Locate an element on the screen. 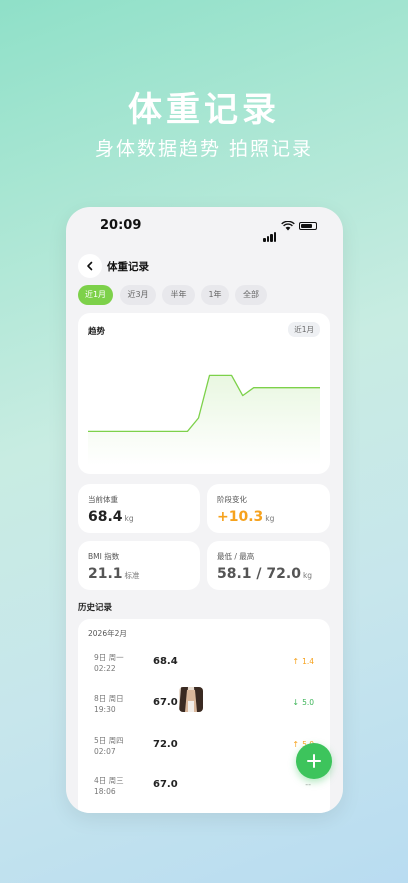  row-date: 5日 周四 02:07 is located at coordinates (109, 746).